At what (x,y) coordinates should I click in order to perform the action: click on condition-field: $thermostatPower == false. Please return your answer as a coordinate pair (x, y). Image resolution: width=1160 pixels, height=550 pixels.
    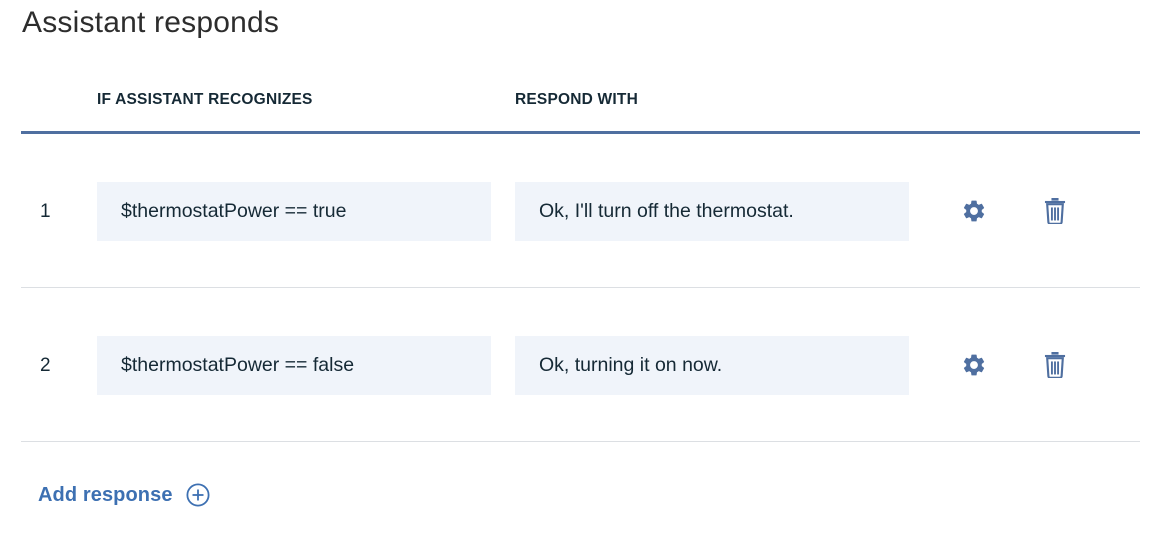
    Looking at the image, I should click on (294, 365).